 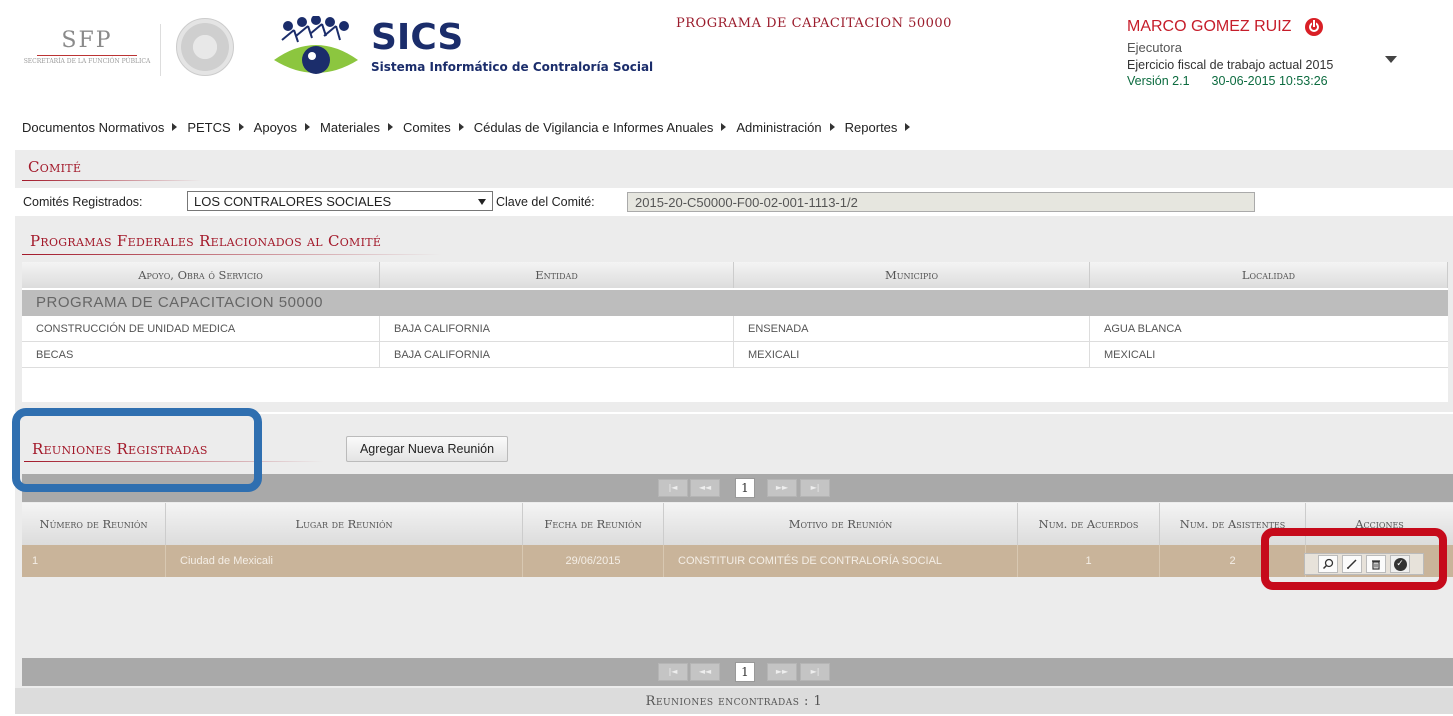 What do you see at coordinates (1391, 59) in the screenshot?
I see `user-menu-caret-down-icon` at bounding box center [1391, 59].